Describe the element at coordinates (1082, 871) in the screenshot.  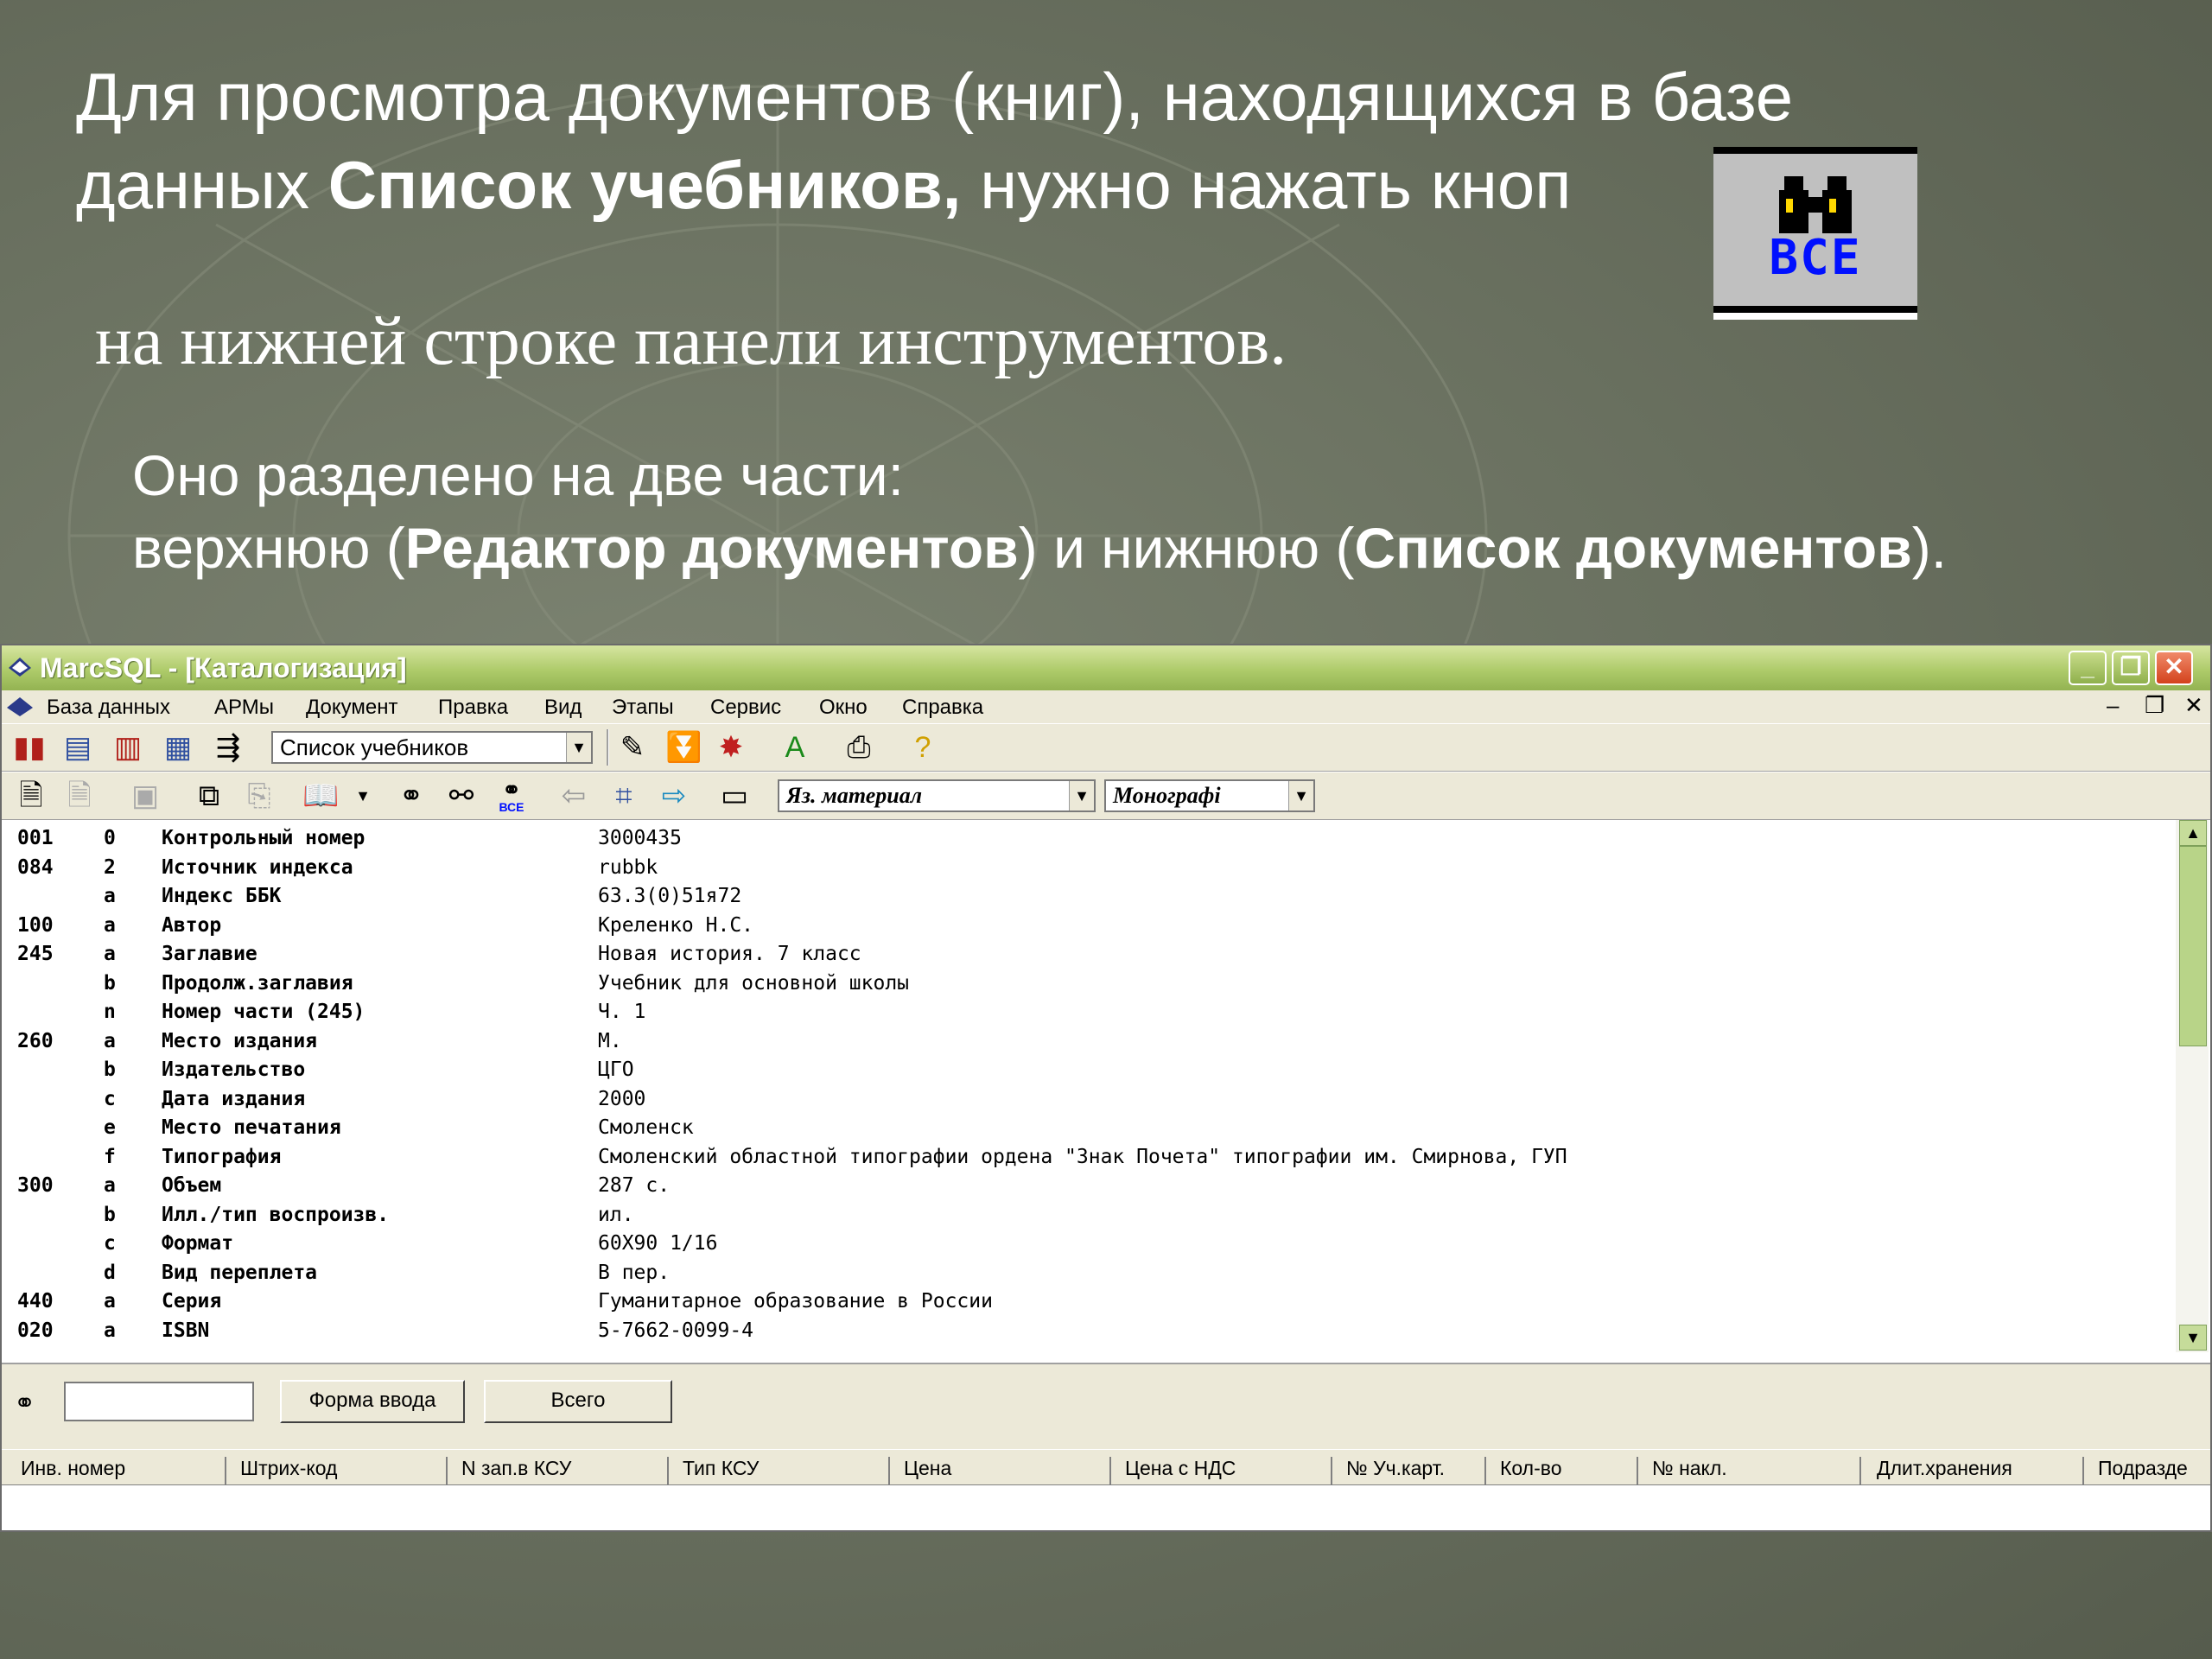
I see `field-row: 084 2 Источник индекса rubbk` at that location.